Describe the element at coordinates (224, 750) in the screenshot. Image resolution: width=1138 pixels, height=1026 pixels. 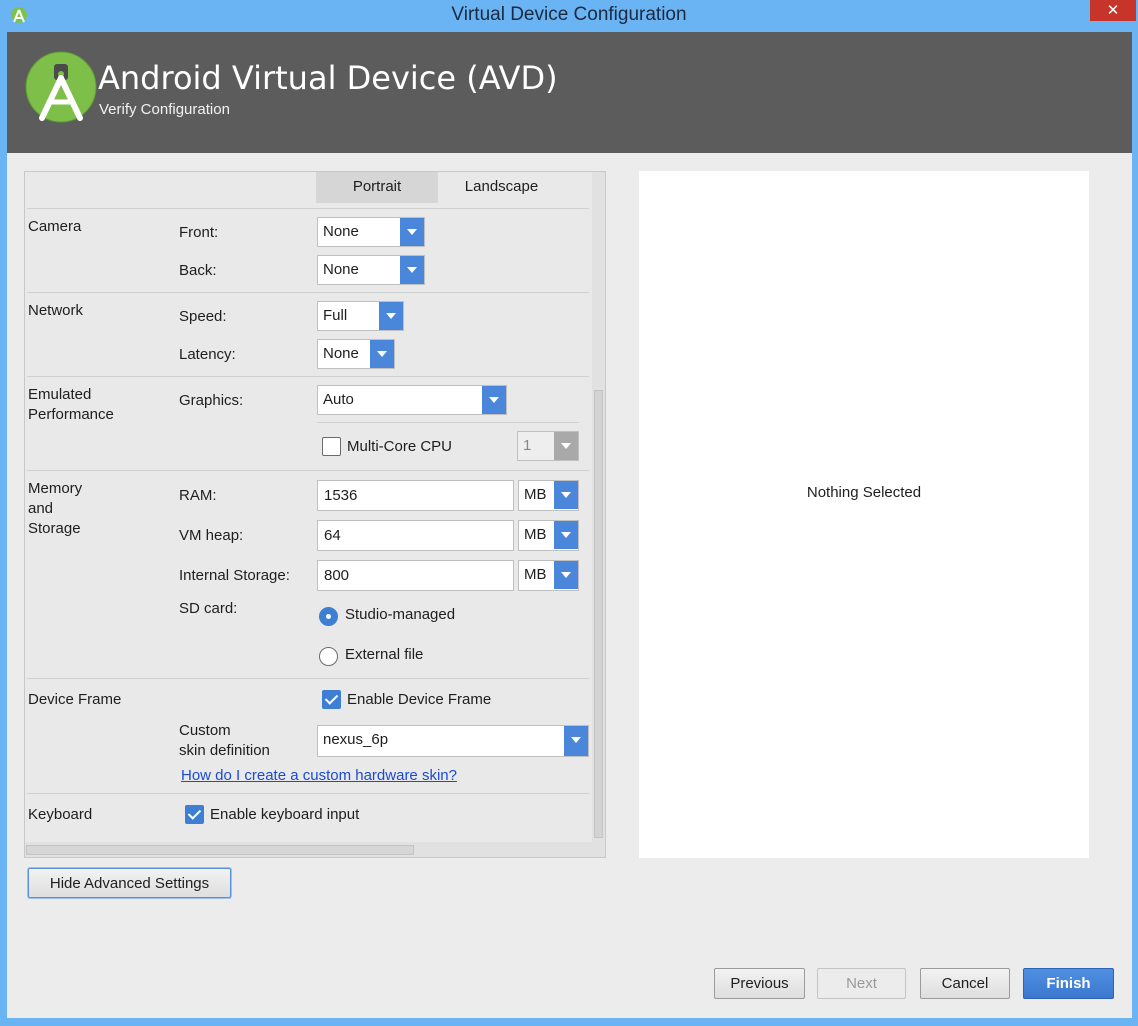
I see `custom-skin-label-2: skin definition` at that location.